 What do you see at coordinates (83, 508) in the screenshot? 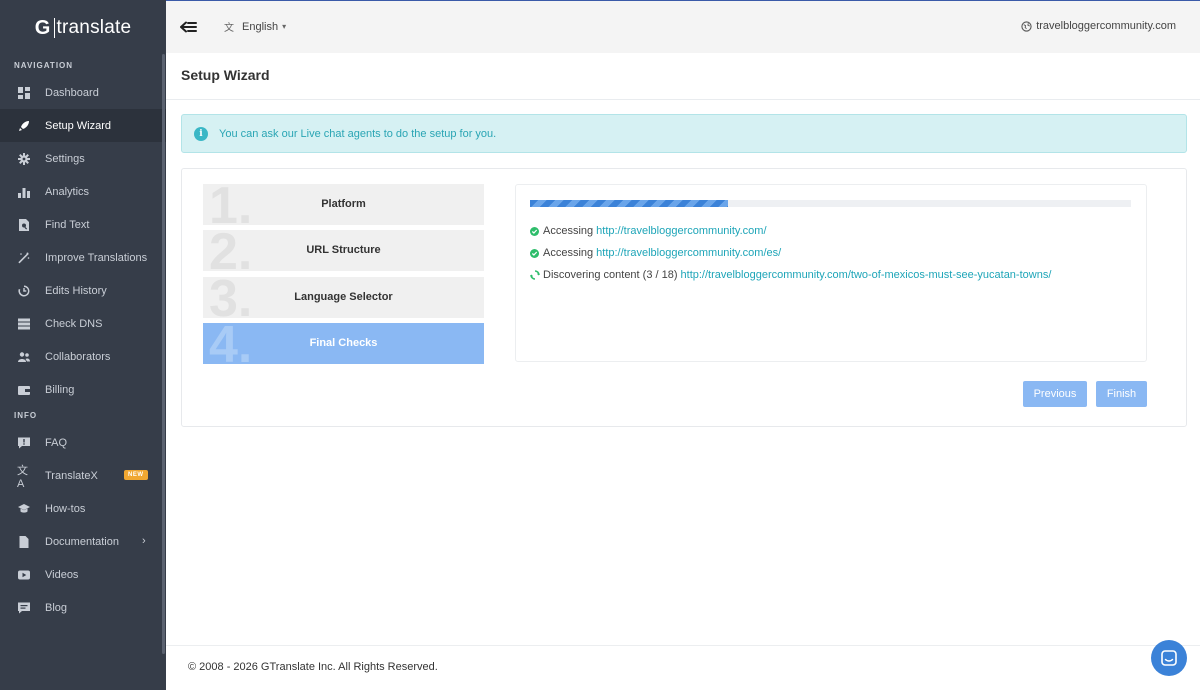
I see `sidebar-item-how-tos: How-tos` at bounding box center [83, 508].